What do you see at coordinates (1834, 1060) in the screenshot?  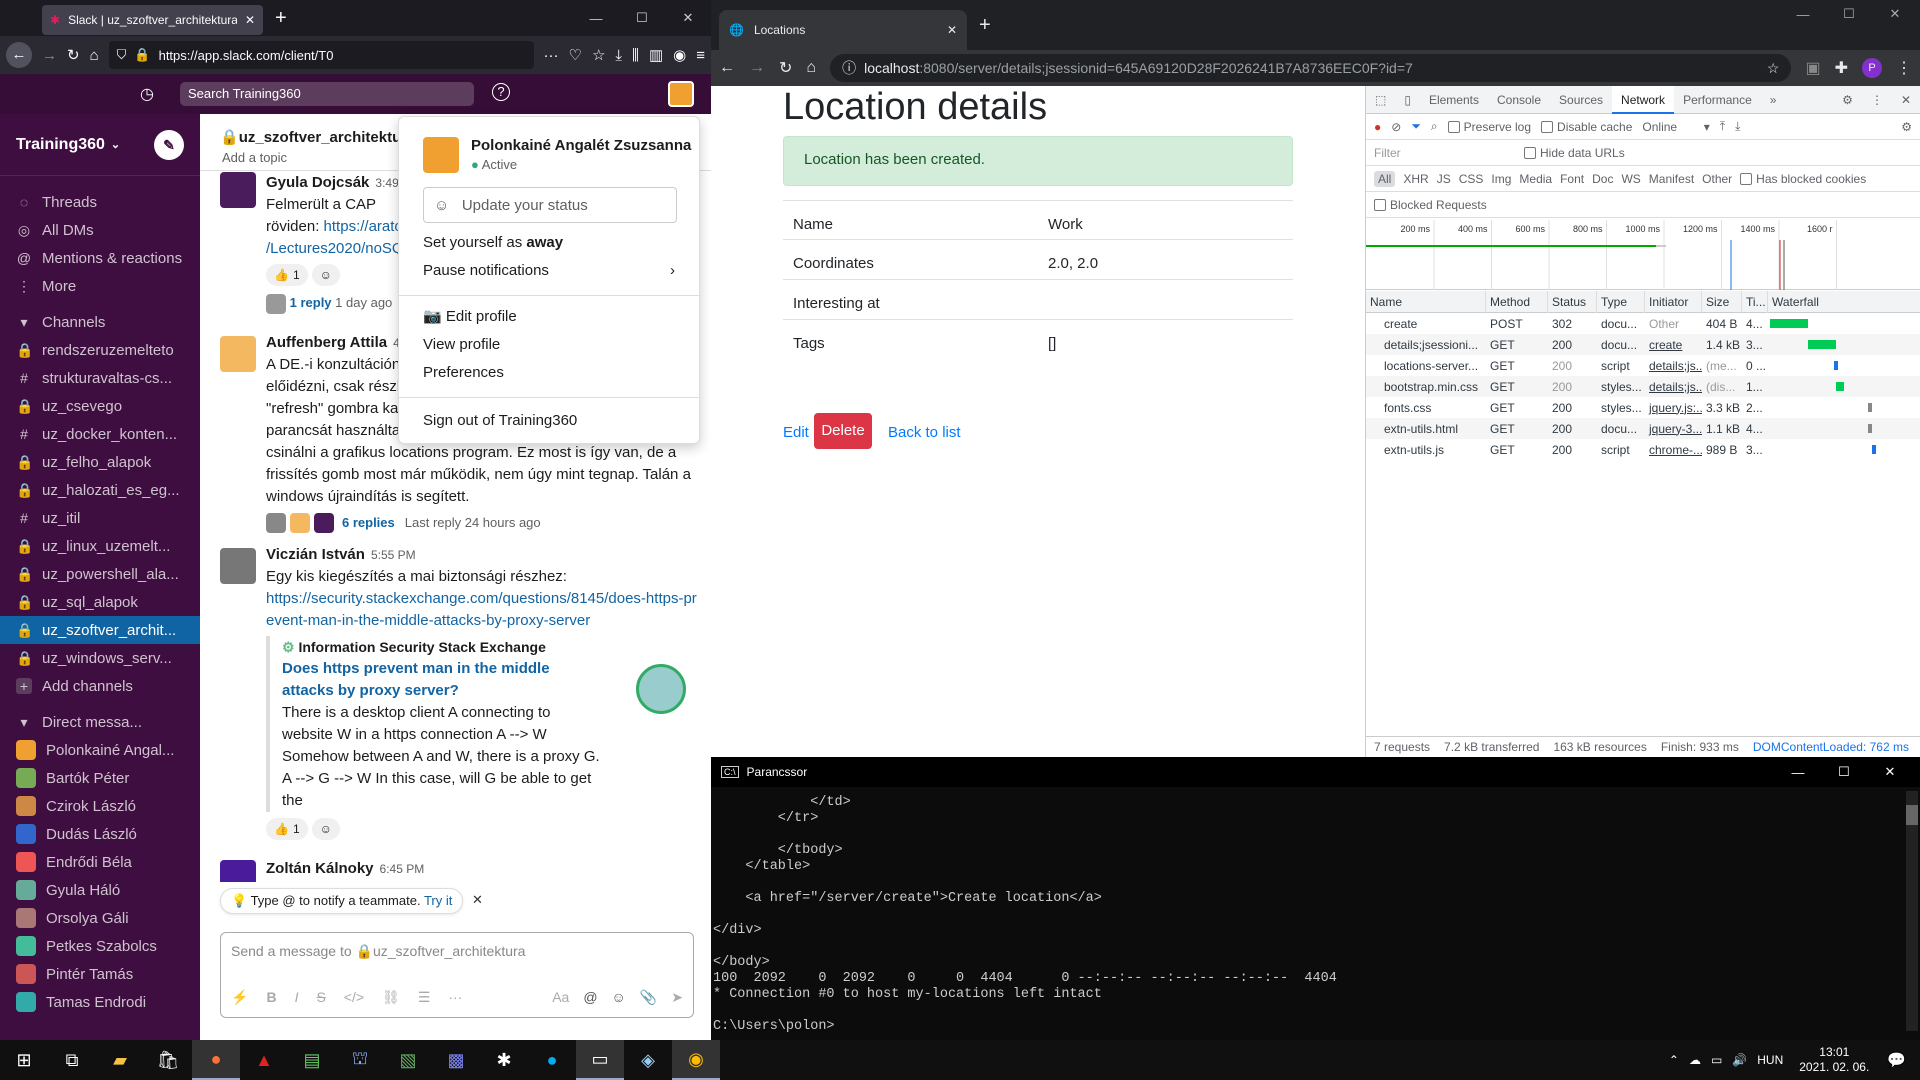 I see `clock: 13:01 2021. 02. 06.` at bounding box center [1834, 1060].